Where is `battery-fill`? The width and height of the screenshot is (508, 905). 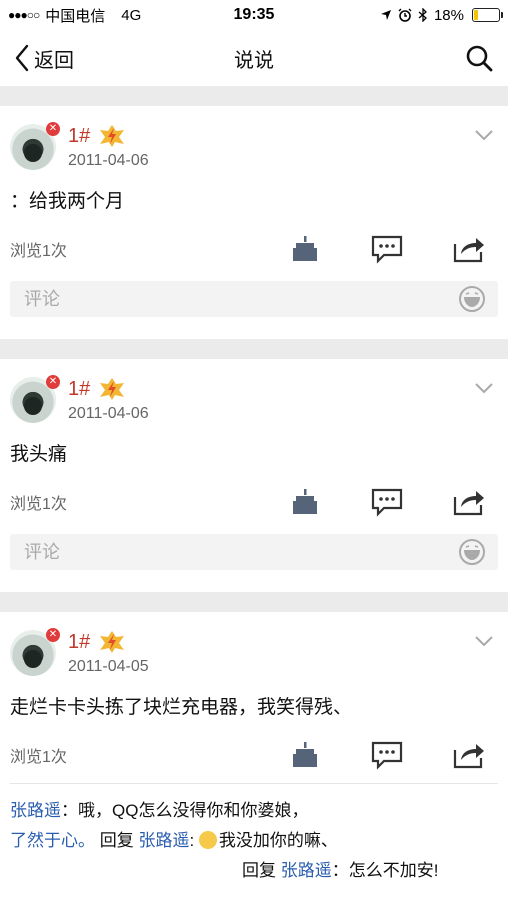 battery-fill is located at coordinates (476, 15).